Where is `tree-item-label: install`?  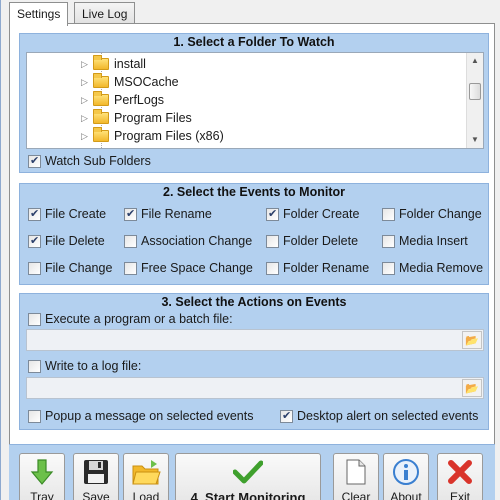
tree-item-label: install is located at coordinates (130, 64).